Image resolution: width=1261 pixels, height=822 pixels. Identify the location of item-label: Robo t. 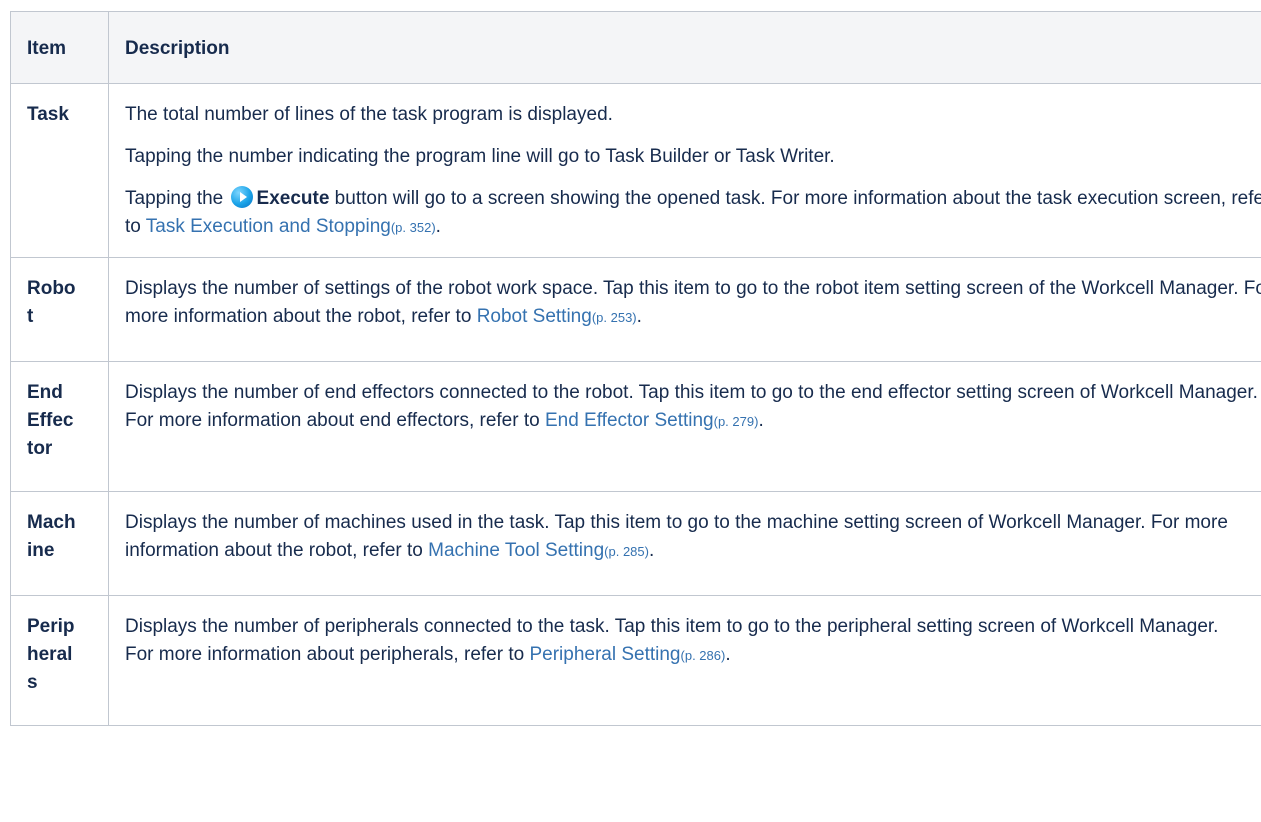
(51, 302).